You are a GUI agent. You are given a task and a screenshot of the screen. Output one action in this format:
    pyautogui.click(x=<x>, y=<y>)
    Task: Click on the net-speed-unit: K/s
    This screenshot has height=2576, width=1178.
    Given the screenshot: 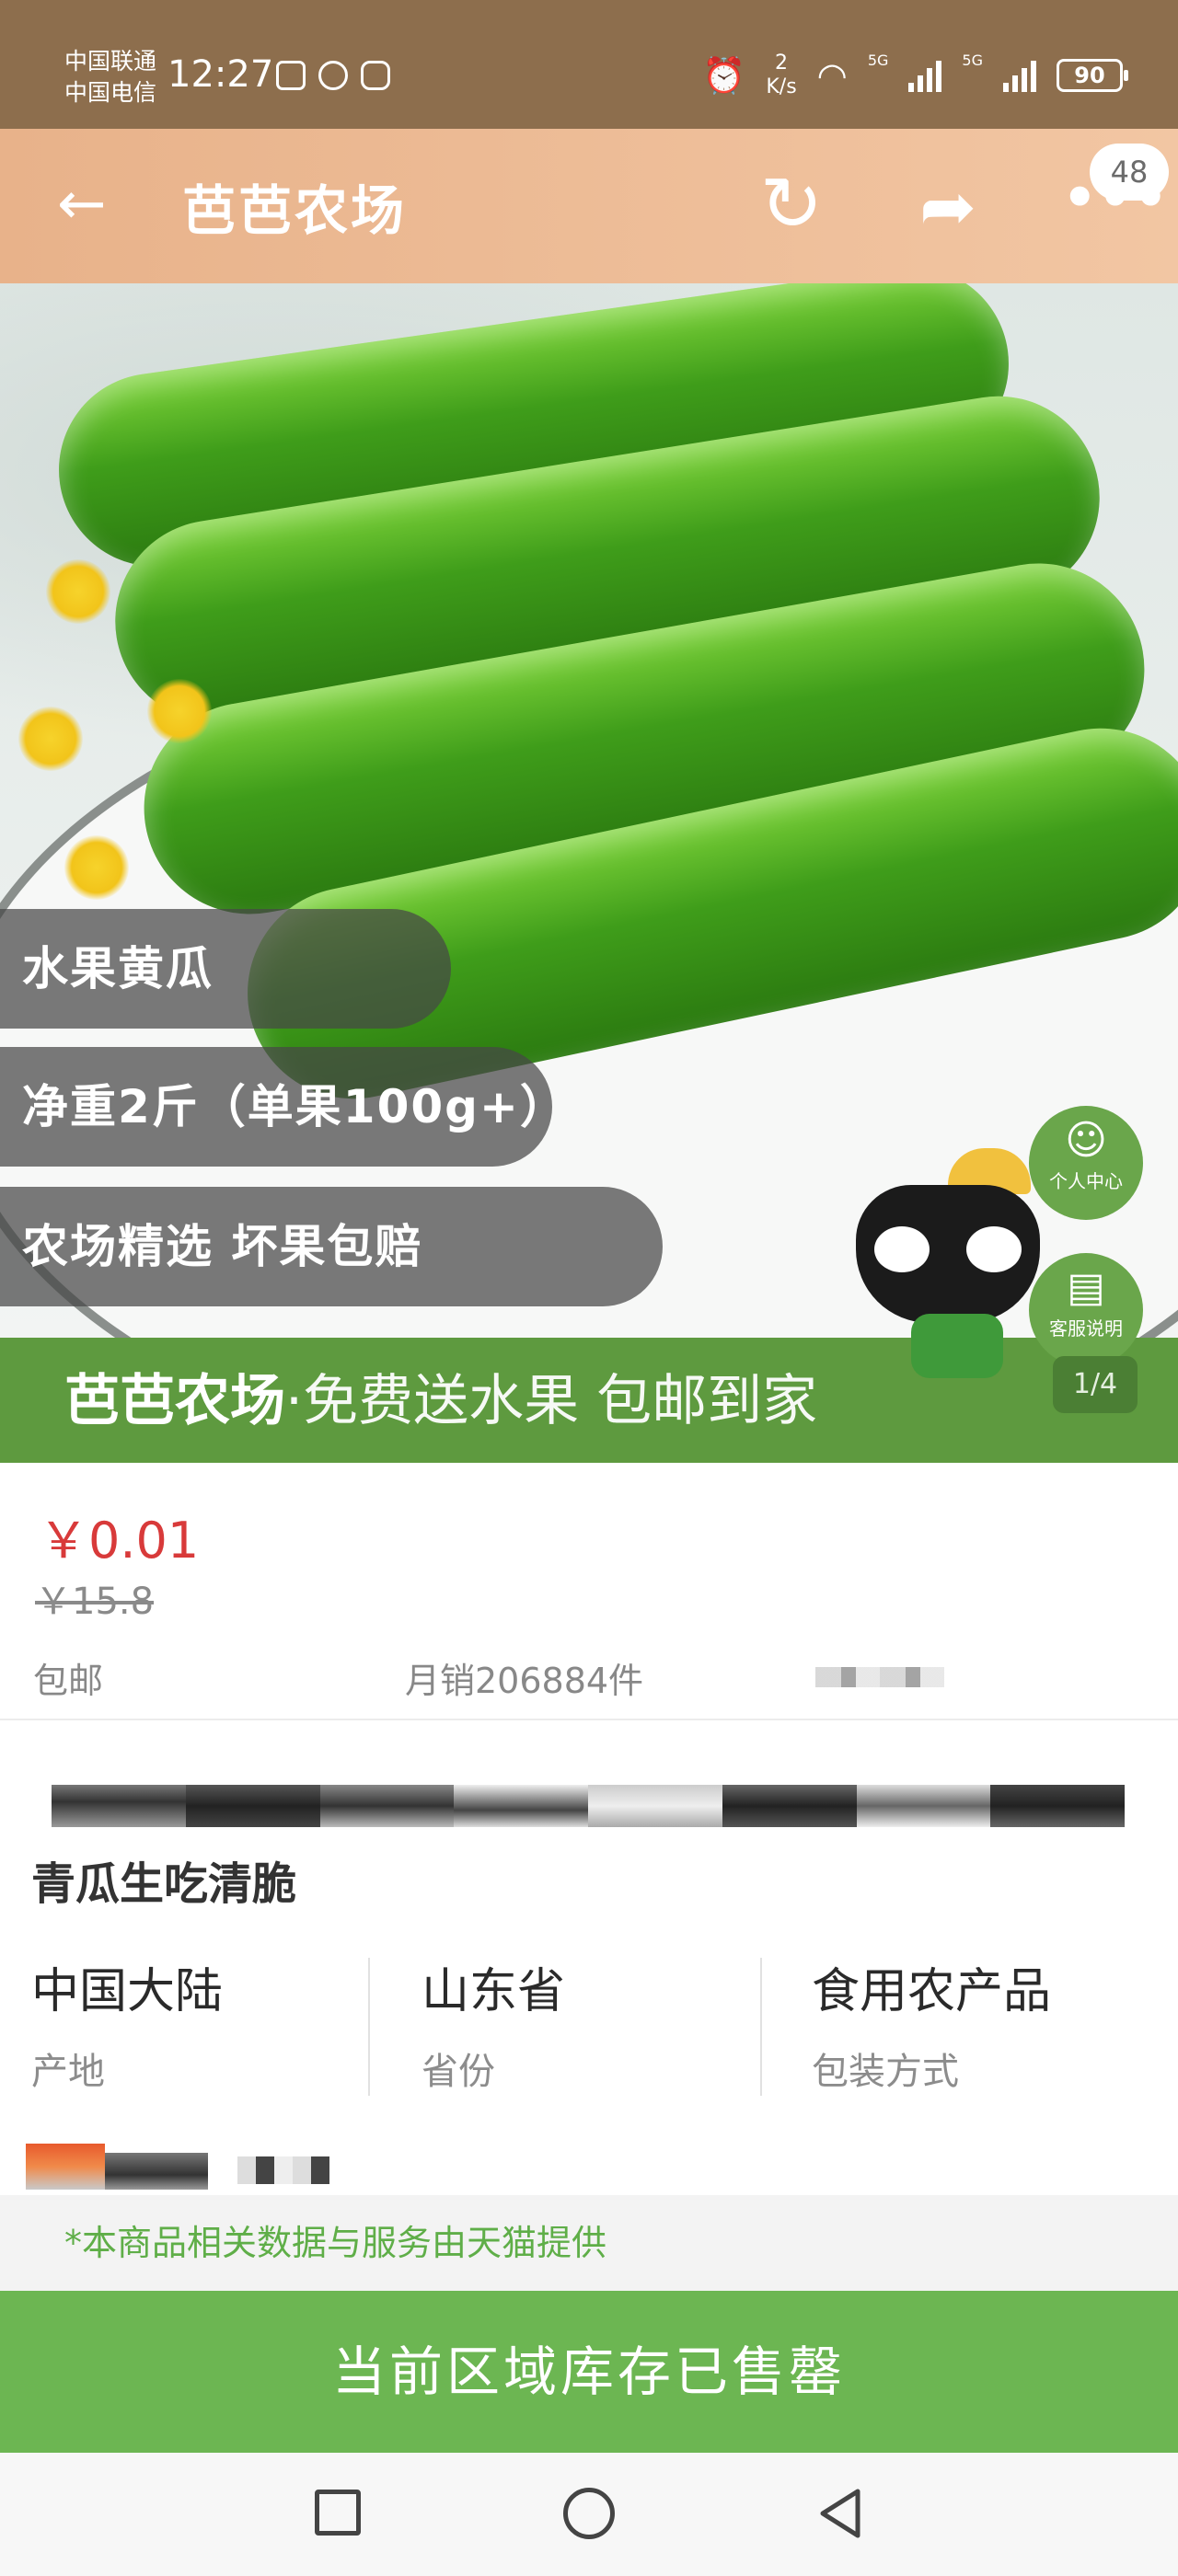 What is the action you would take?
    pyautogui.click(x=781, y=86)
    